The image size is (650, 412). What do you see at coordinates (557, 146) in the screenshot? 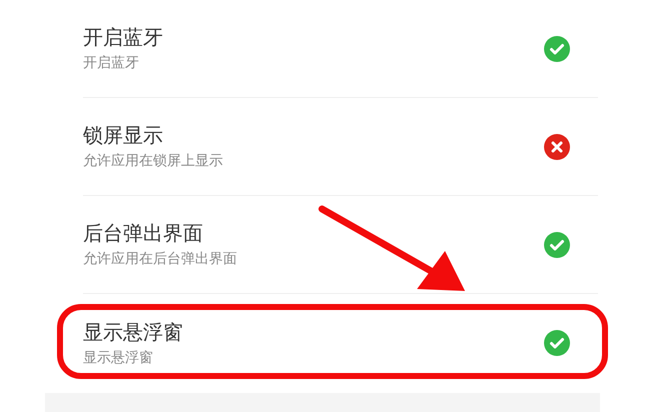
I see `cross-icon` at bounding box center [557, 146].